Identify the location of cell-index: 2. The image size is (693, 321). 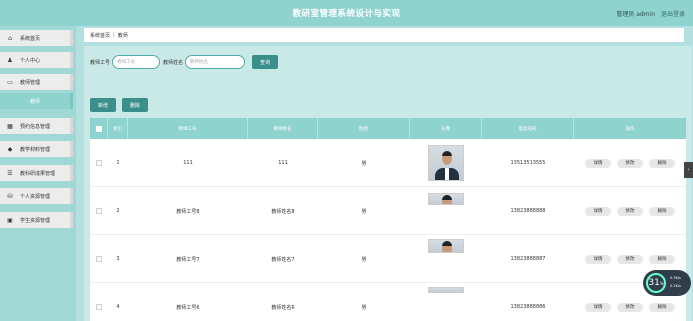
(118, 211).